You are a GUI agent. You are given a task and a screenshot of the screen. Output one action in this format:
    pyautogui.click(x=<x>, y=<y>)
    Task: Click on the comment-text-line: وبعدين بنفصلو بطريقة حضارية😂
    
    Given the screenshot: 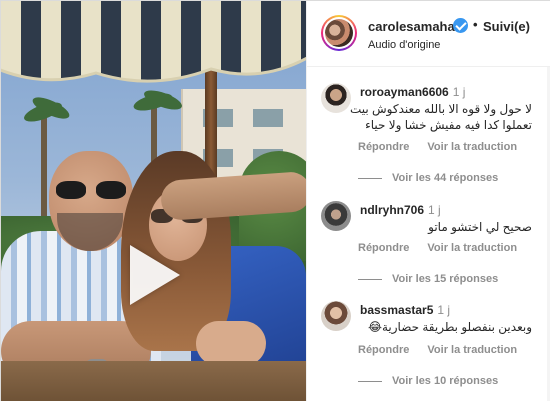 What is the action you would take?
    pyautogui.click(x=449, y=327)
    